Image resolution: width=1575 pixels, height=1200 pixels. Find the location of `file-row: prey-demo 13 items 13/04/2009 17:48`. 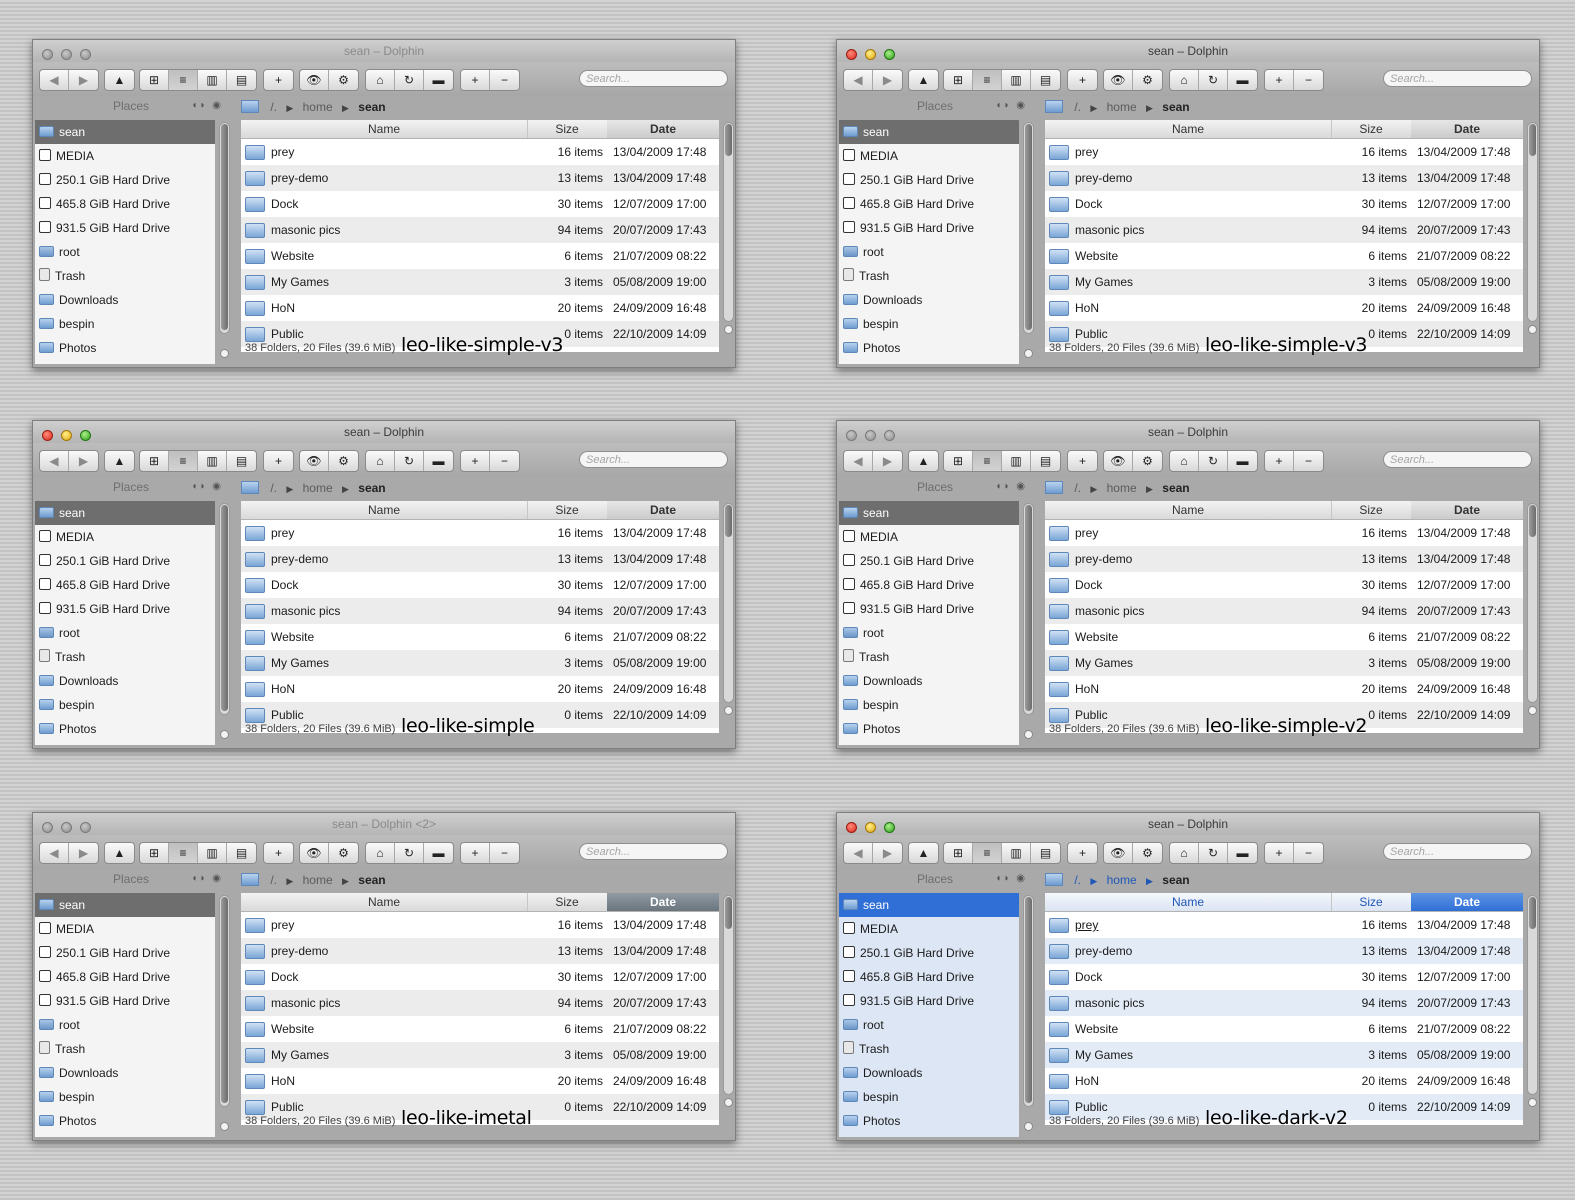

file-row: prey-demo 13 items 13/04/2009 17:48 is located at coordinates (480, 178).